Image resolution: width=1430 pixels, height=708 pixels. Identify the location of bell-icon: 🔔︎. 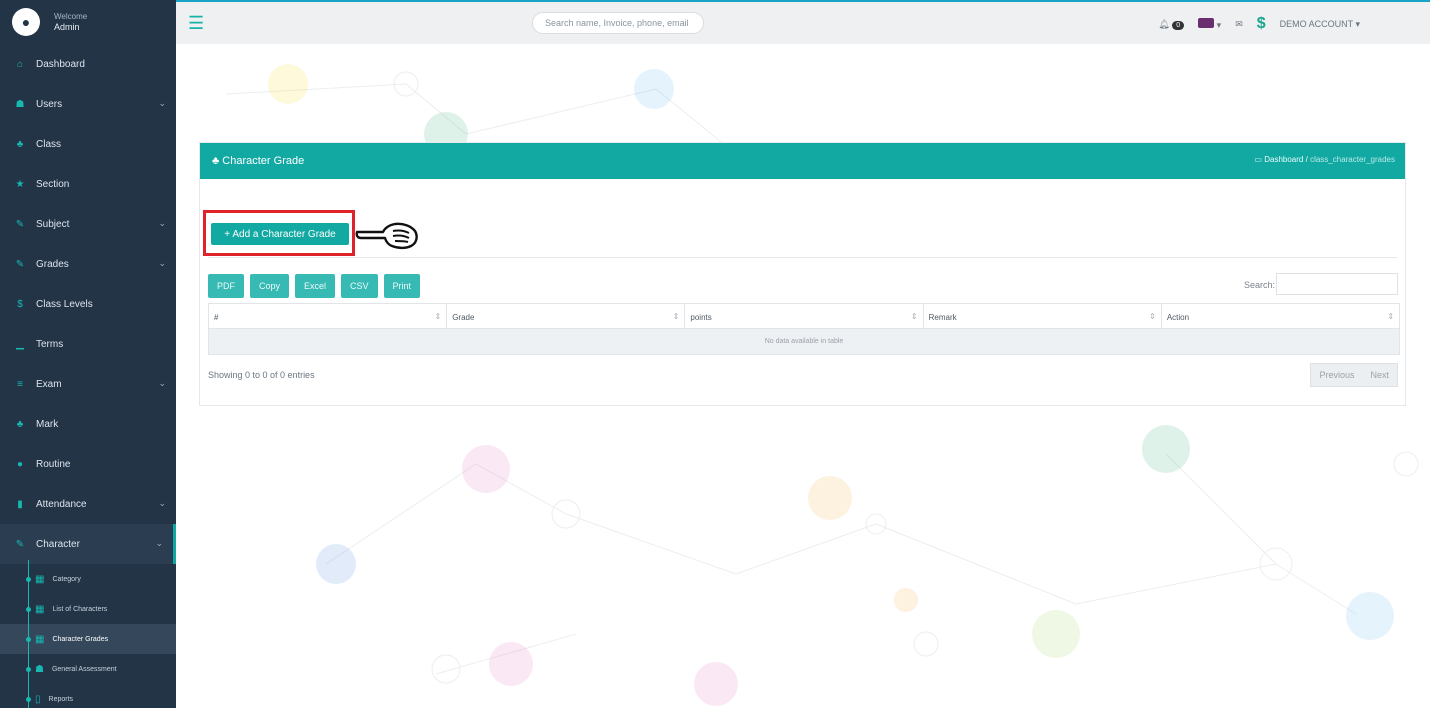
(1164, 23).